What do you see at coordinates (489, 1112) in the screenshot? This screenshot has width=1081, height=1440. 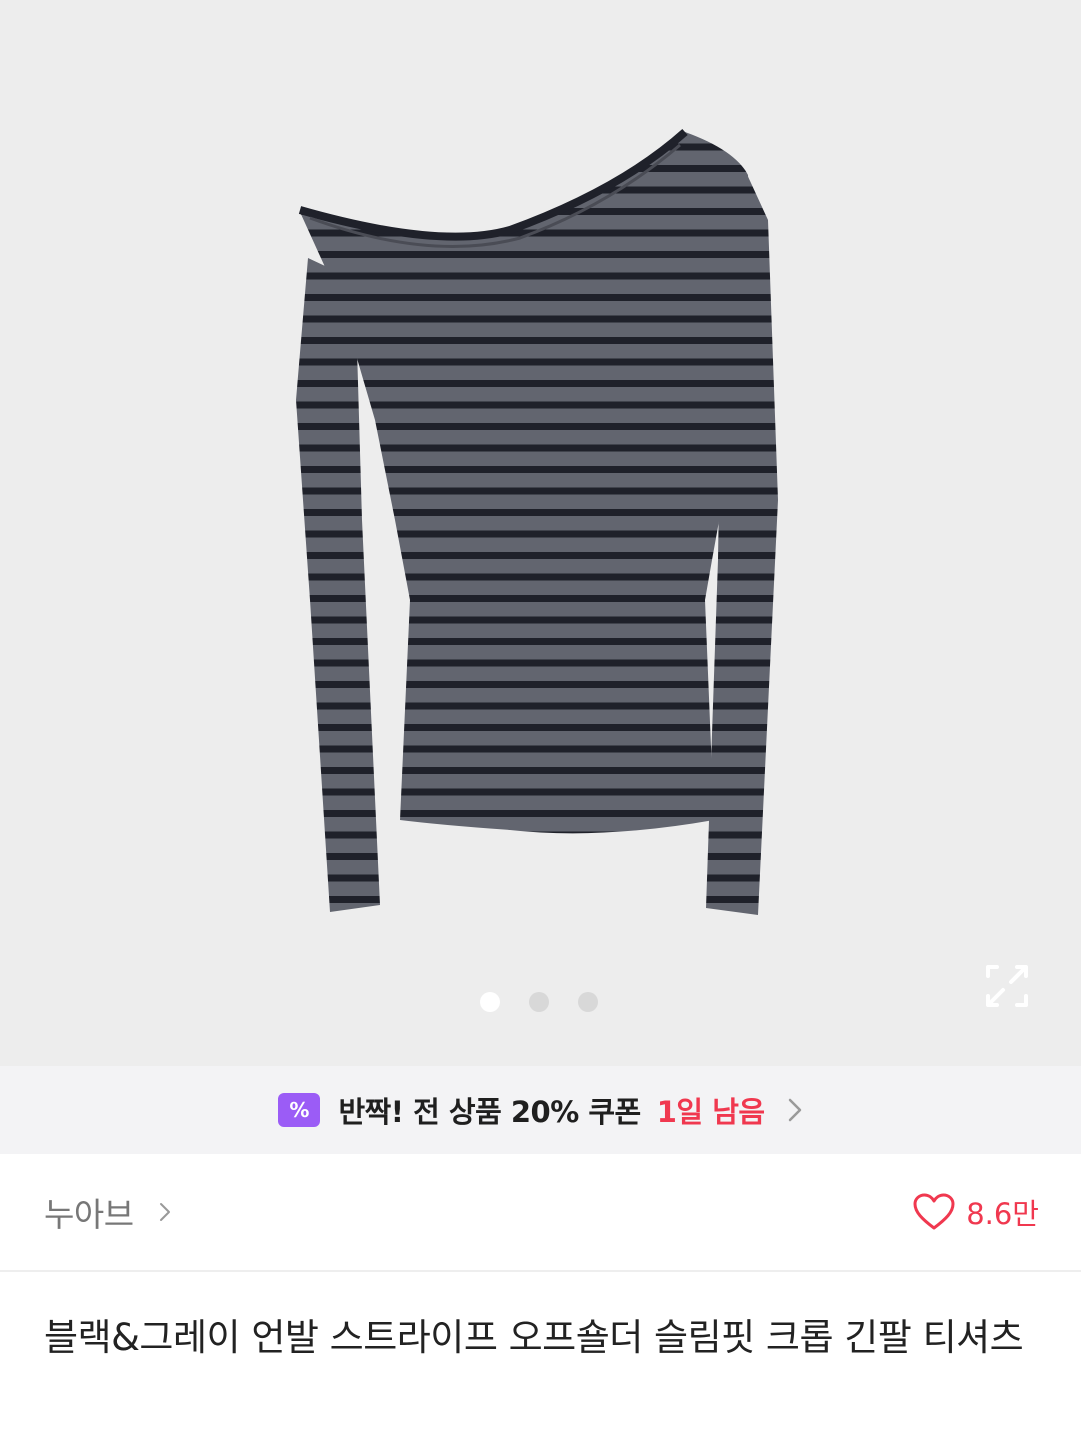 I see `coupon-text: 반짝! 전 상품 20% 쿠폰` at bounding box center [489, 1112].